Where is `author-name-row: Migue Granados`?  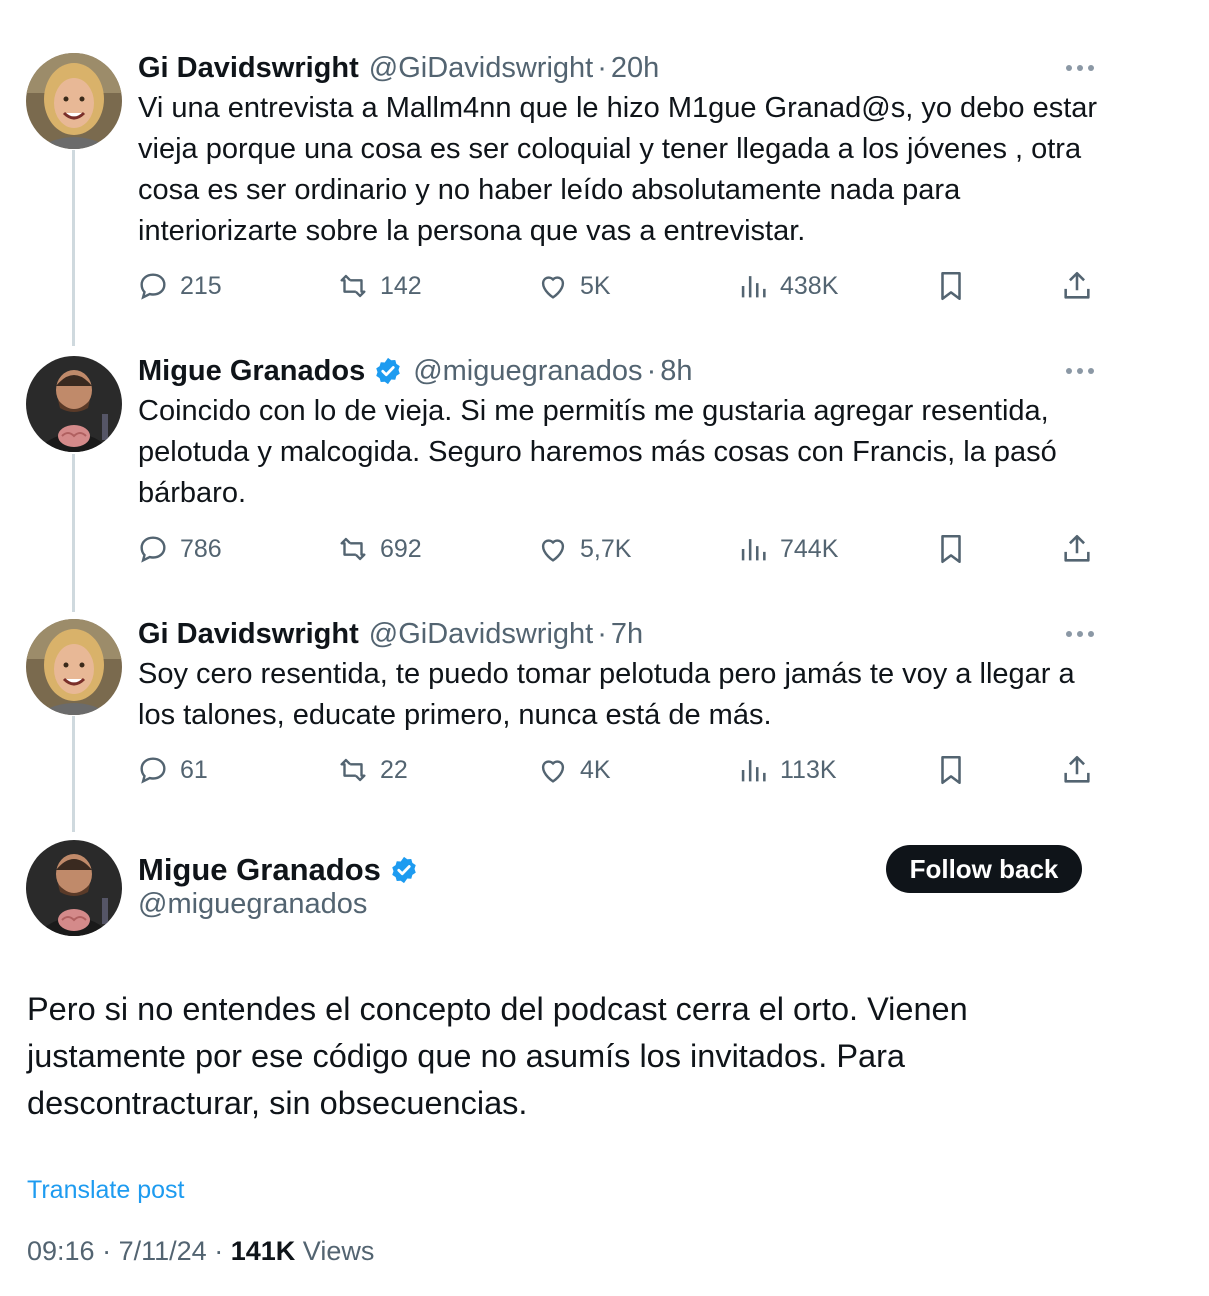
author-name-row: Migue Granados is located at coordinates (278, 870).